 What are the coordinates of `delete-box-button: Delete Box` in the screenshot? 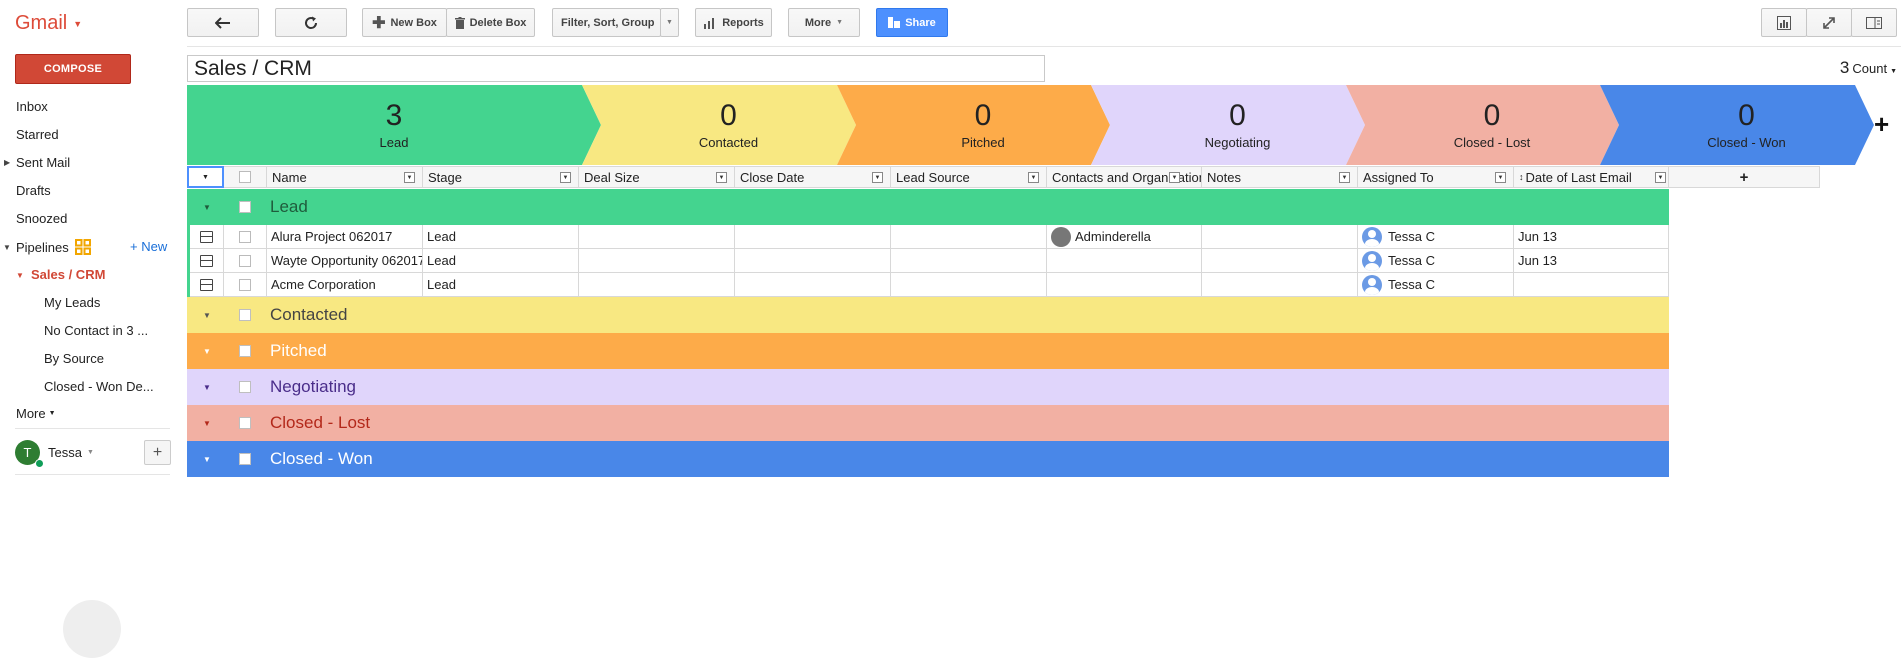 It's located at (490, 22).